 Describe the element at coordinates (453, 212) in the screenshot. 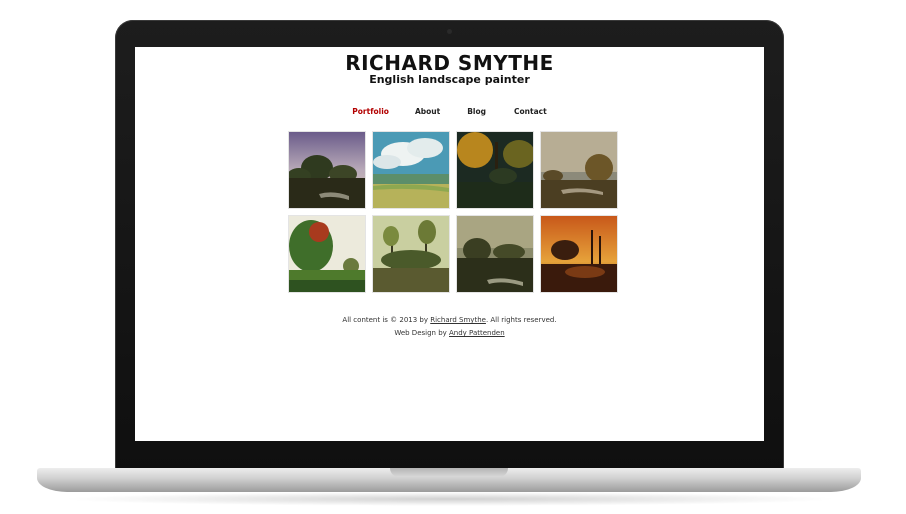

I see `portfolio-gallery` at that location.